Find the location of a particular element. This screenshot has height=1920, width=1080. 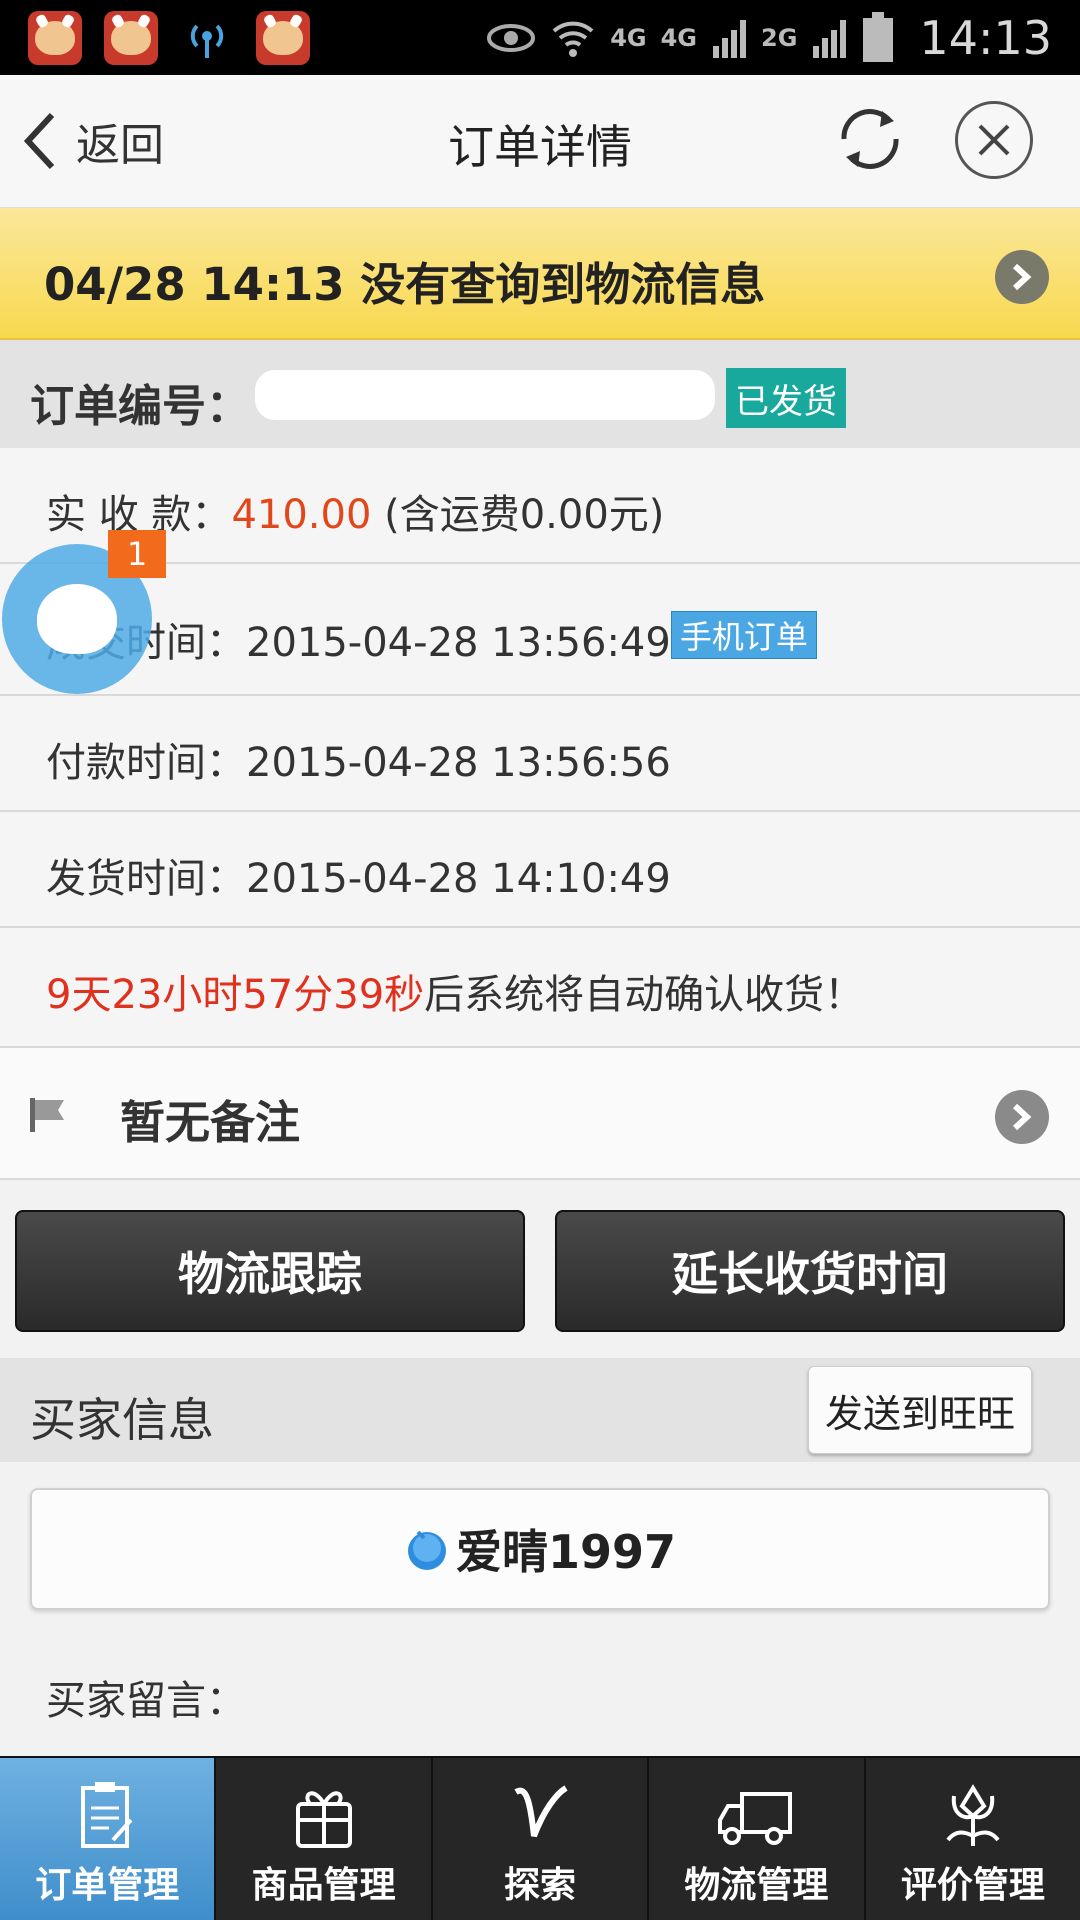

order-number-label: 订单编号： is located at coordinates (140, 406).